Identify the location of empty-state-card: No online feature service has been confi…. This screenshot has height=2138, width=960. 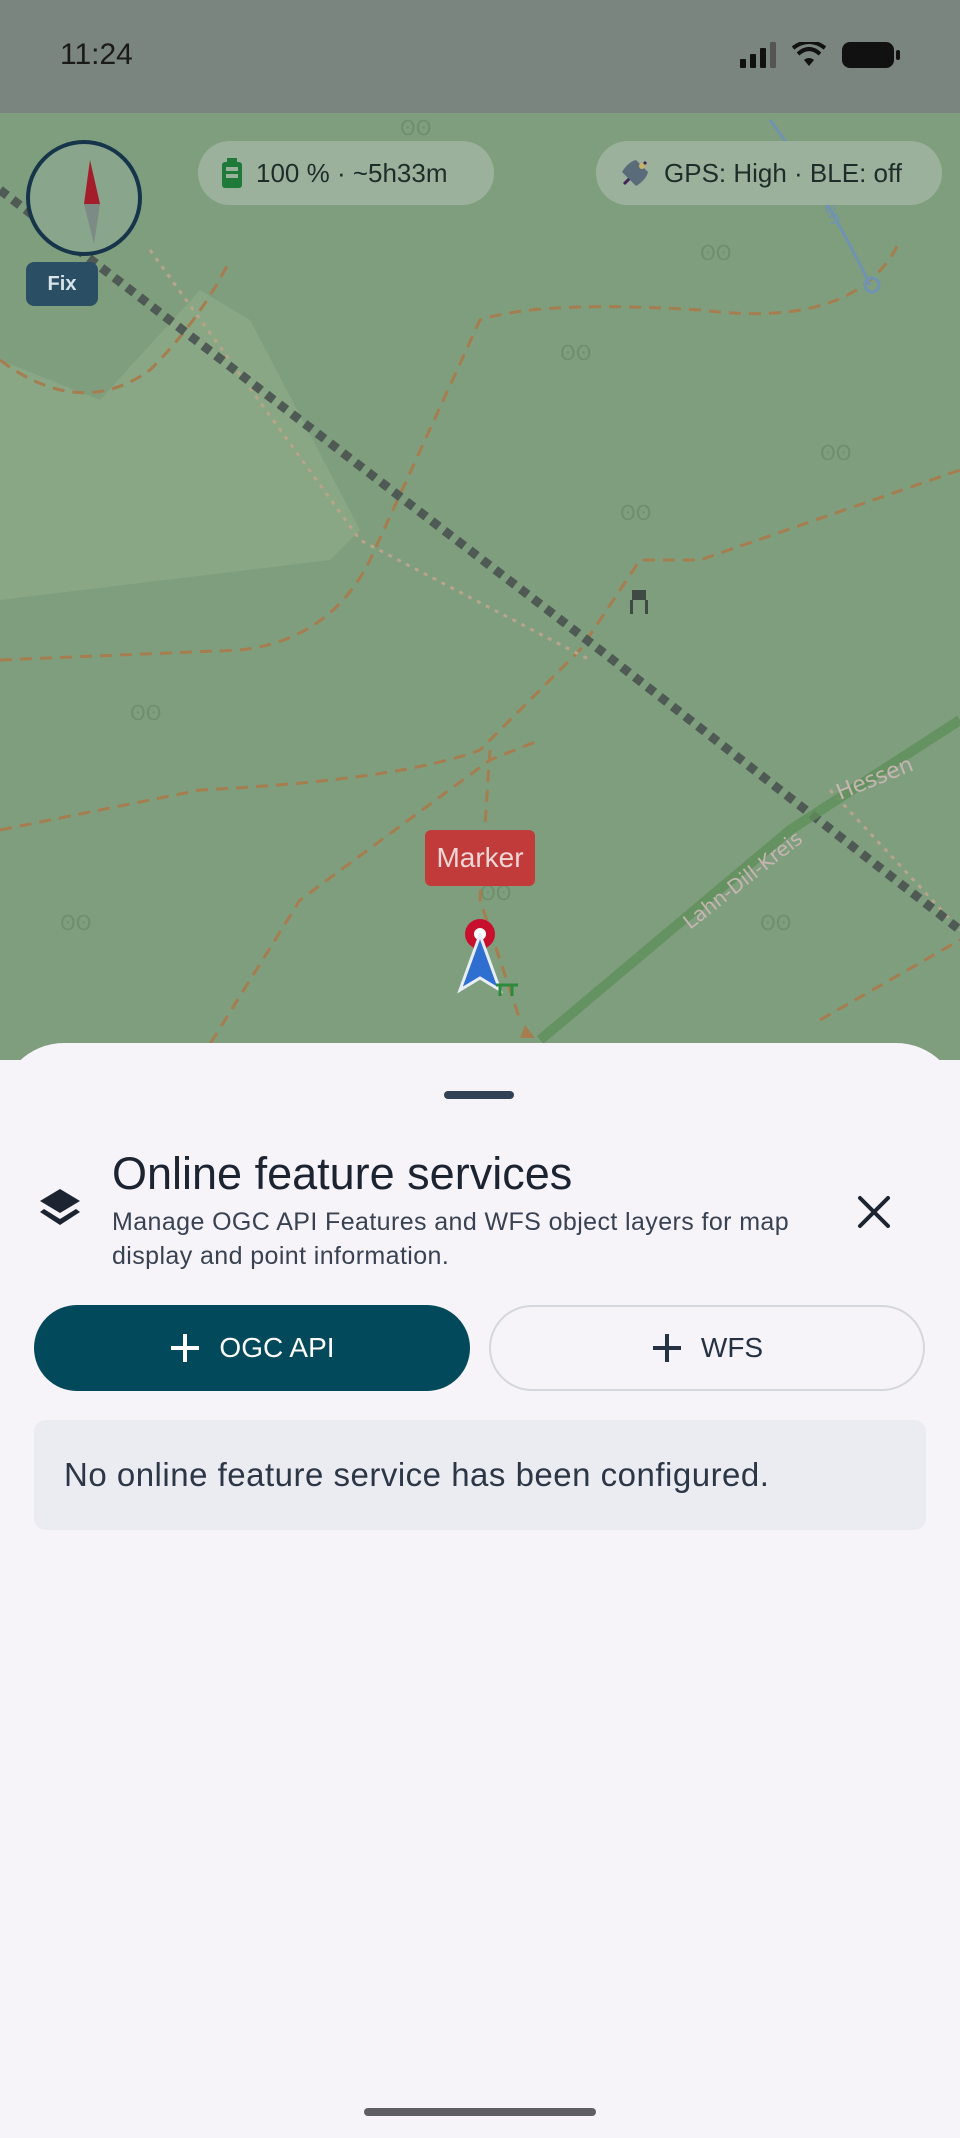
(480, 1475).